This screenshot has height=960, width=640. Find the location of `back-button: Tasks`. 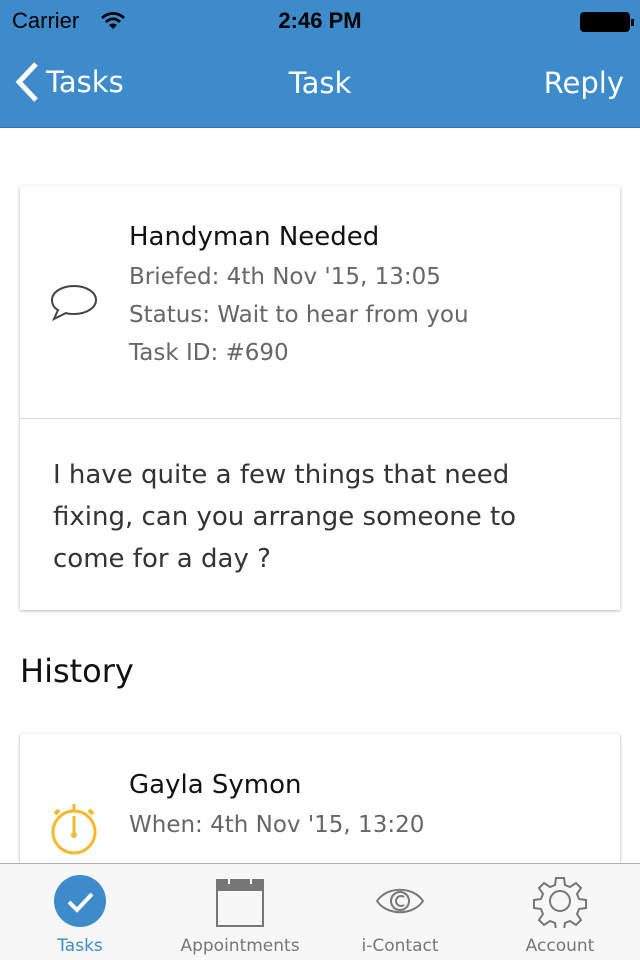

back-button: Tasks is located at coordinates (69, 82).